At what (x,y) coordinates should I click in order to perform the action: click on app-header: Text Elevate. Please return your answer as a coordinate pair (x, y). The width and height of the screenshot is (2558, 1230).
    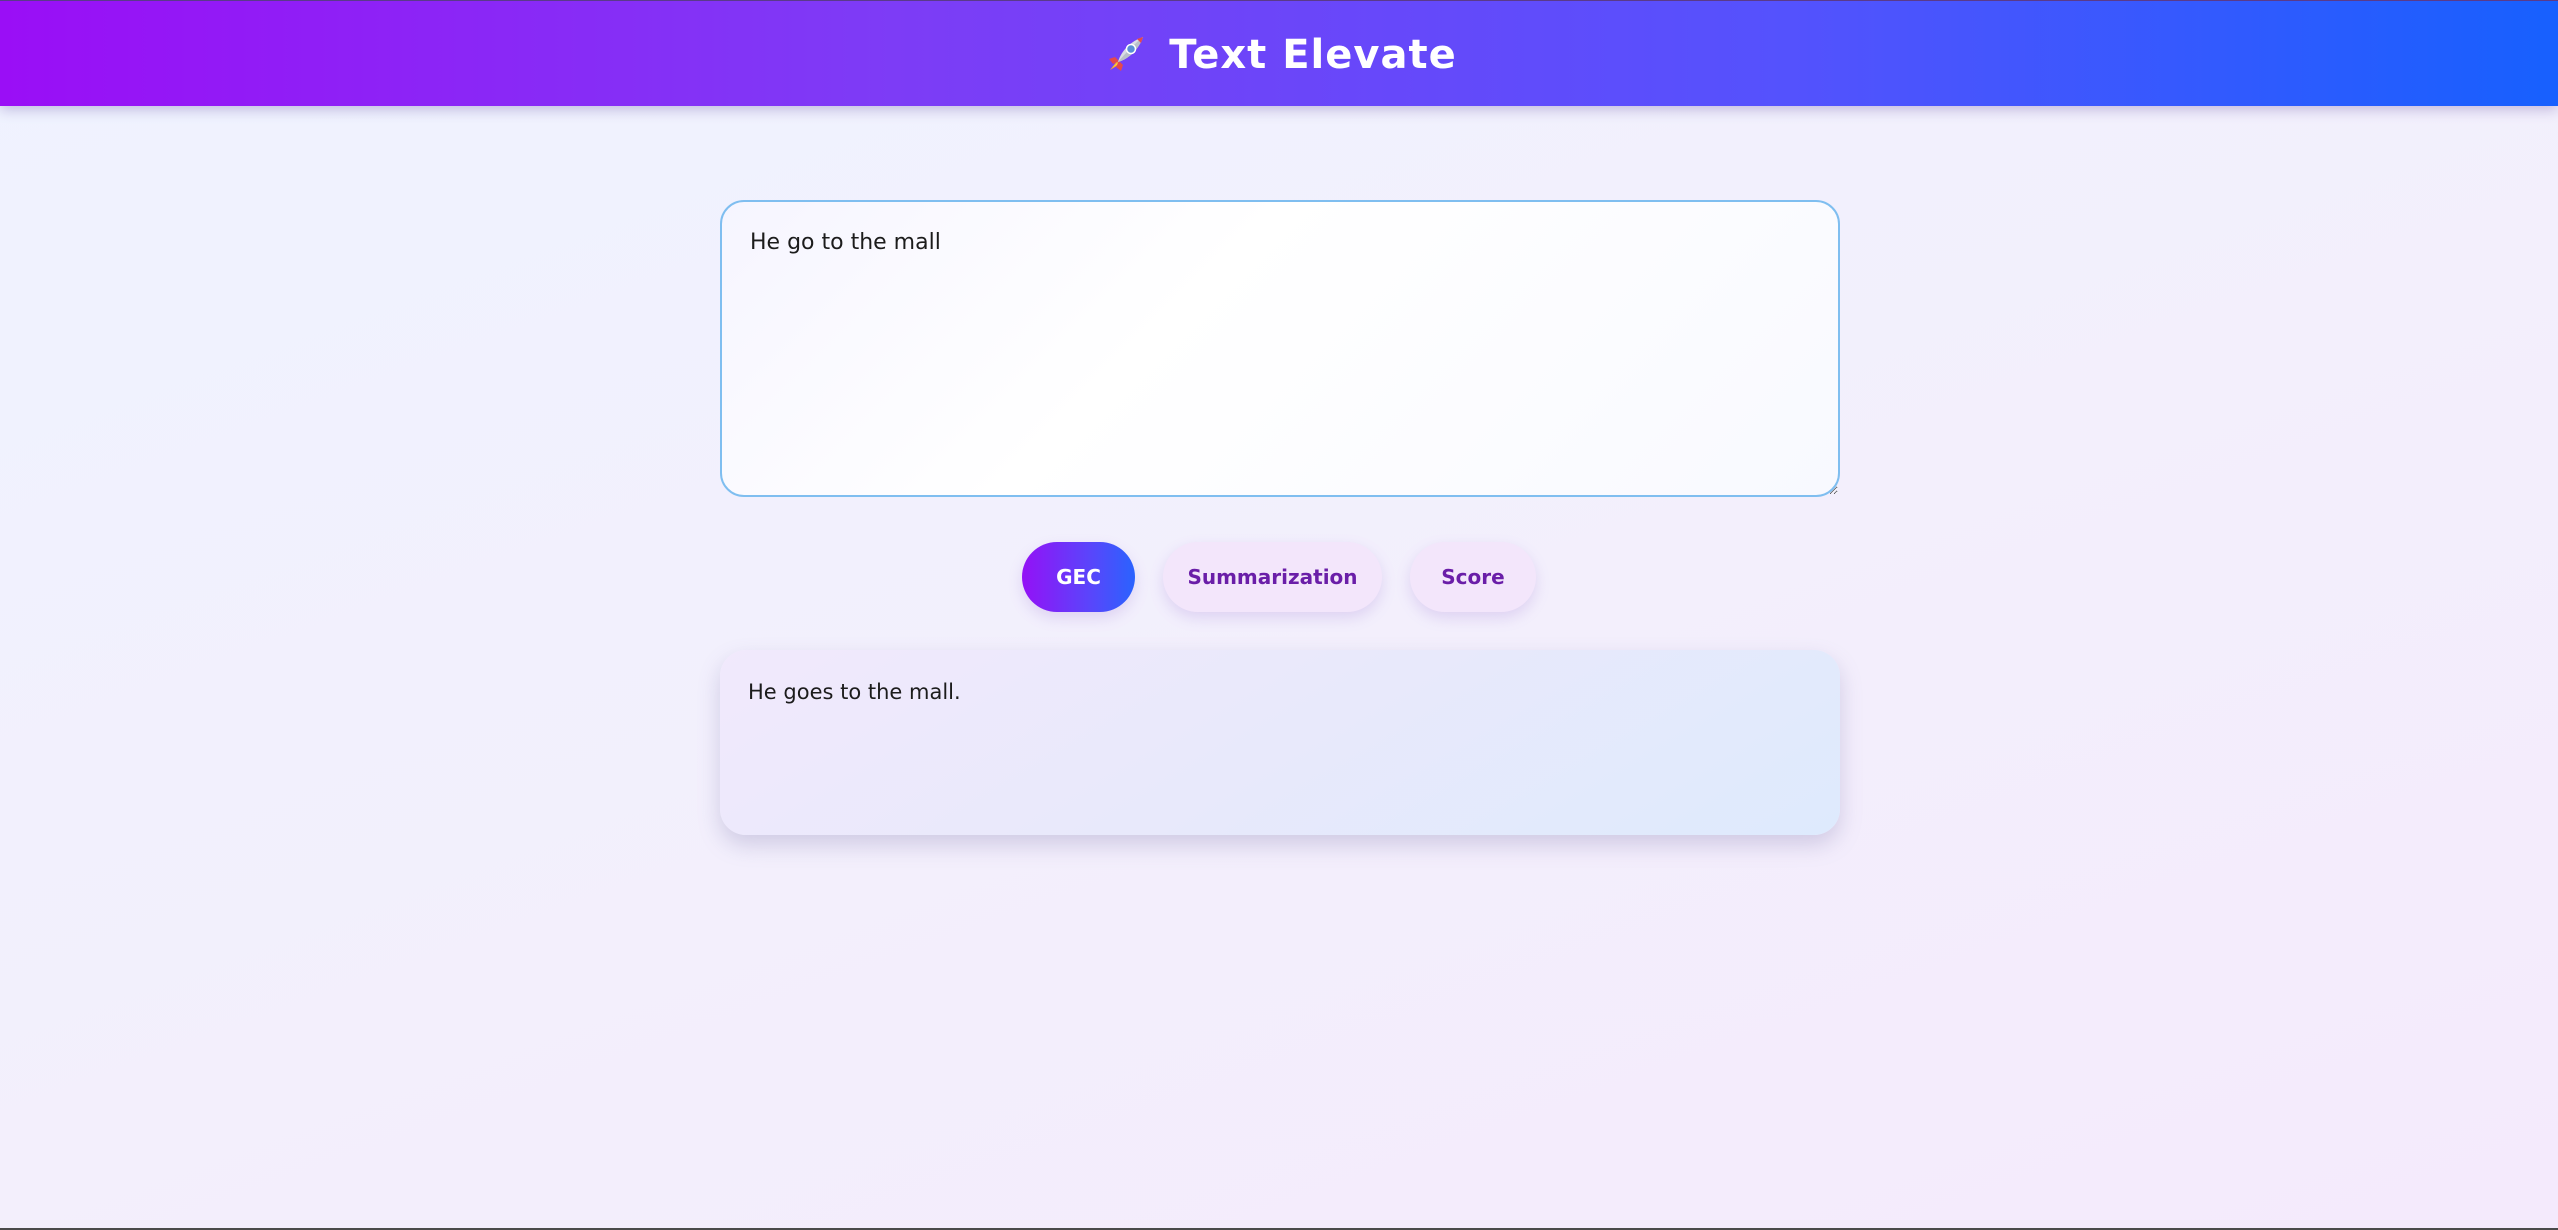
    Looking at the image, I should click on (1279, 53).